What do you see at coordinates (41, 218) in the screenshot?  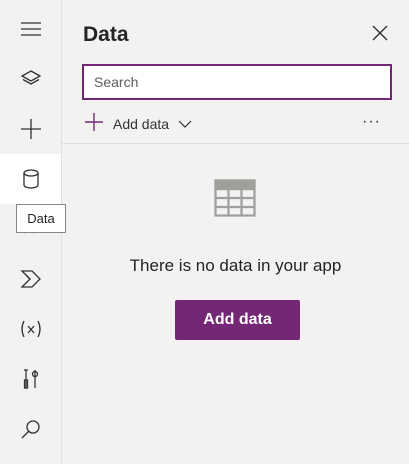 I see `data-tooltip: Data` at bounding box center [41, 218].